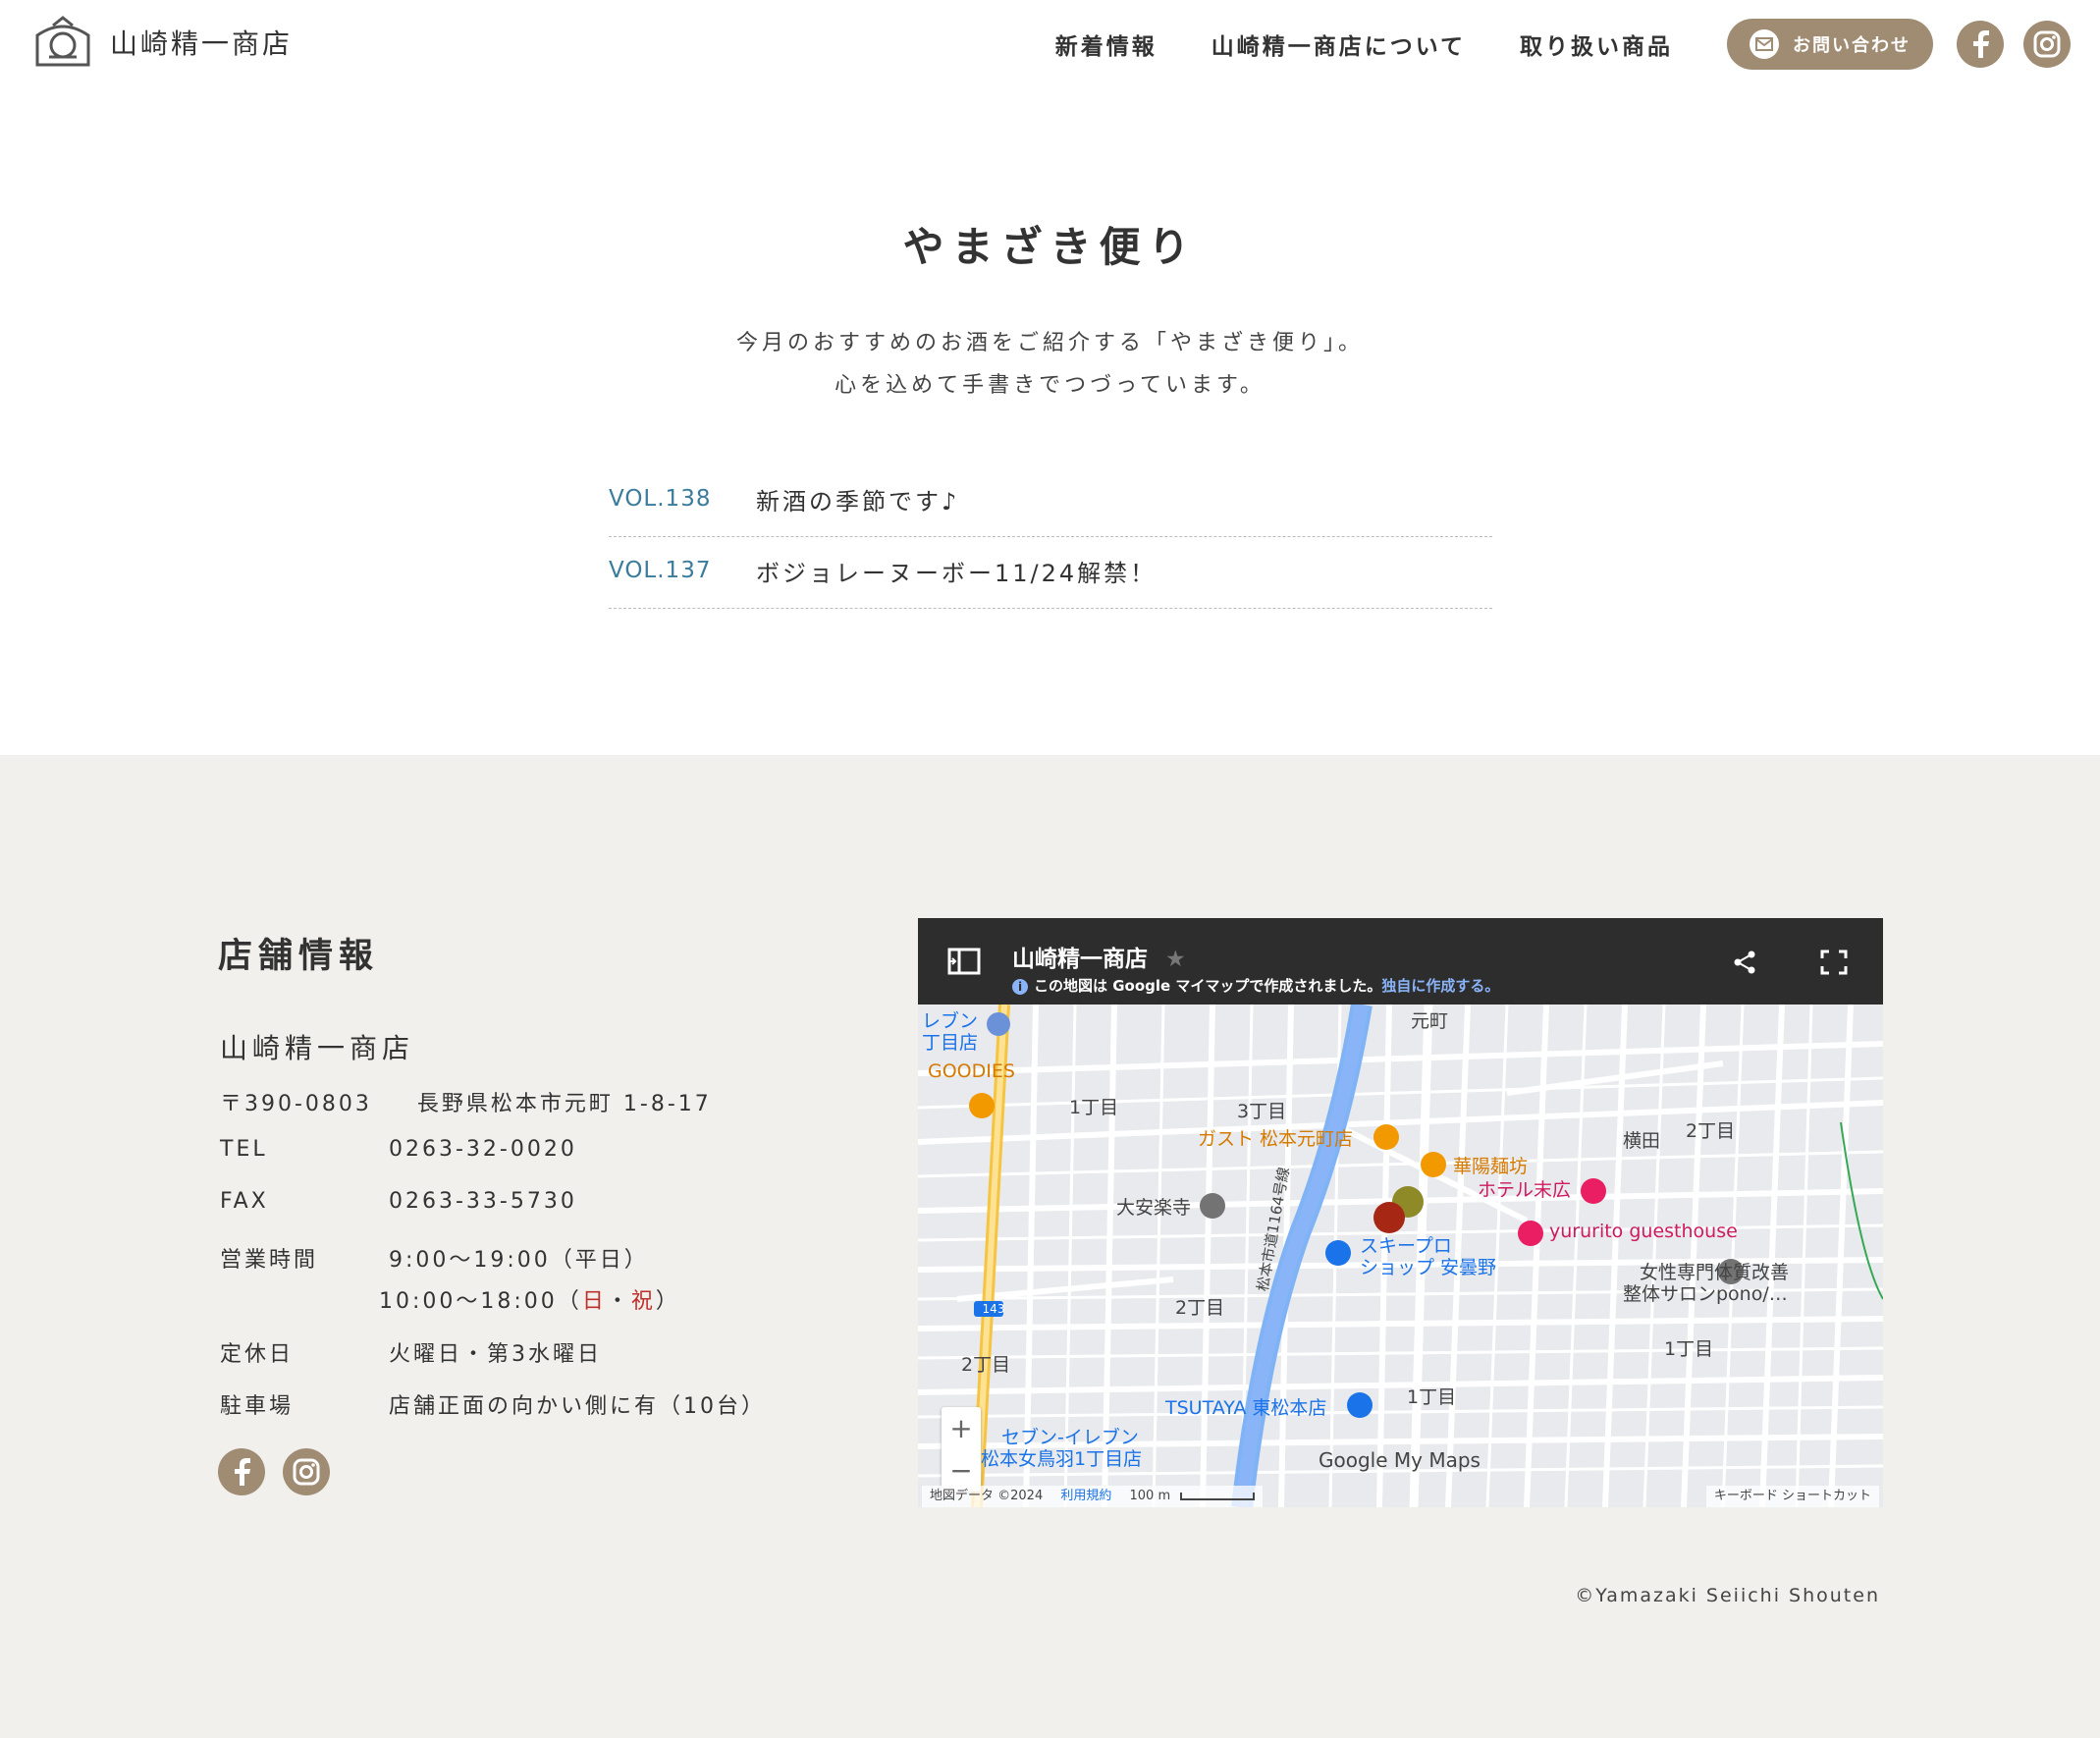 The width and height of the screenshot is (2100, 1738). What do you see at coordinates (1440, 986) in the screenshot?
I see `map-create-link: 独自に作成する。` at bounding box center [1440, 986].